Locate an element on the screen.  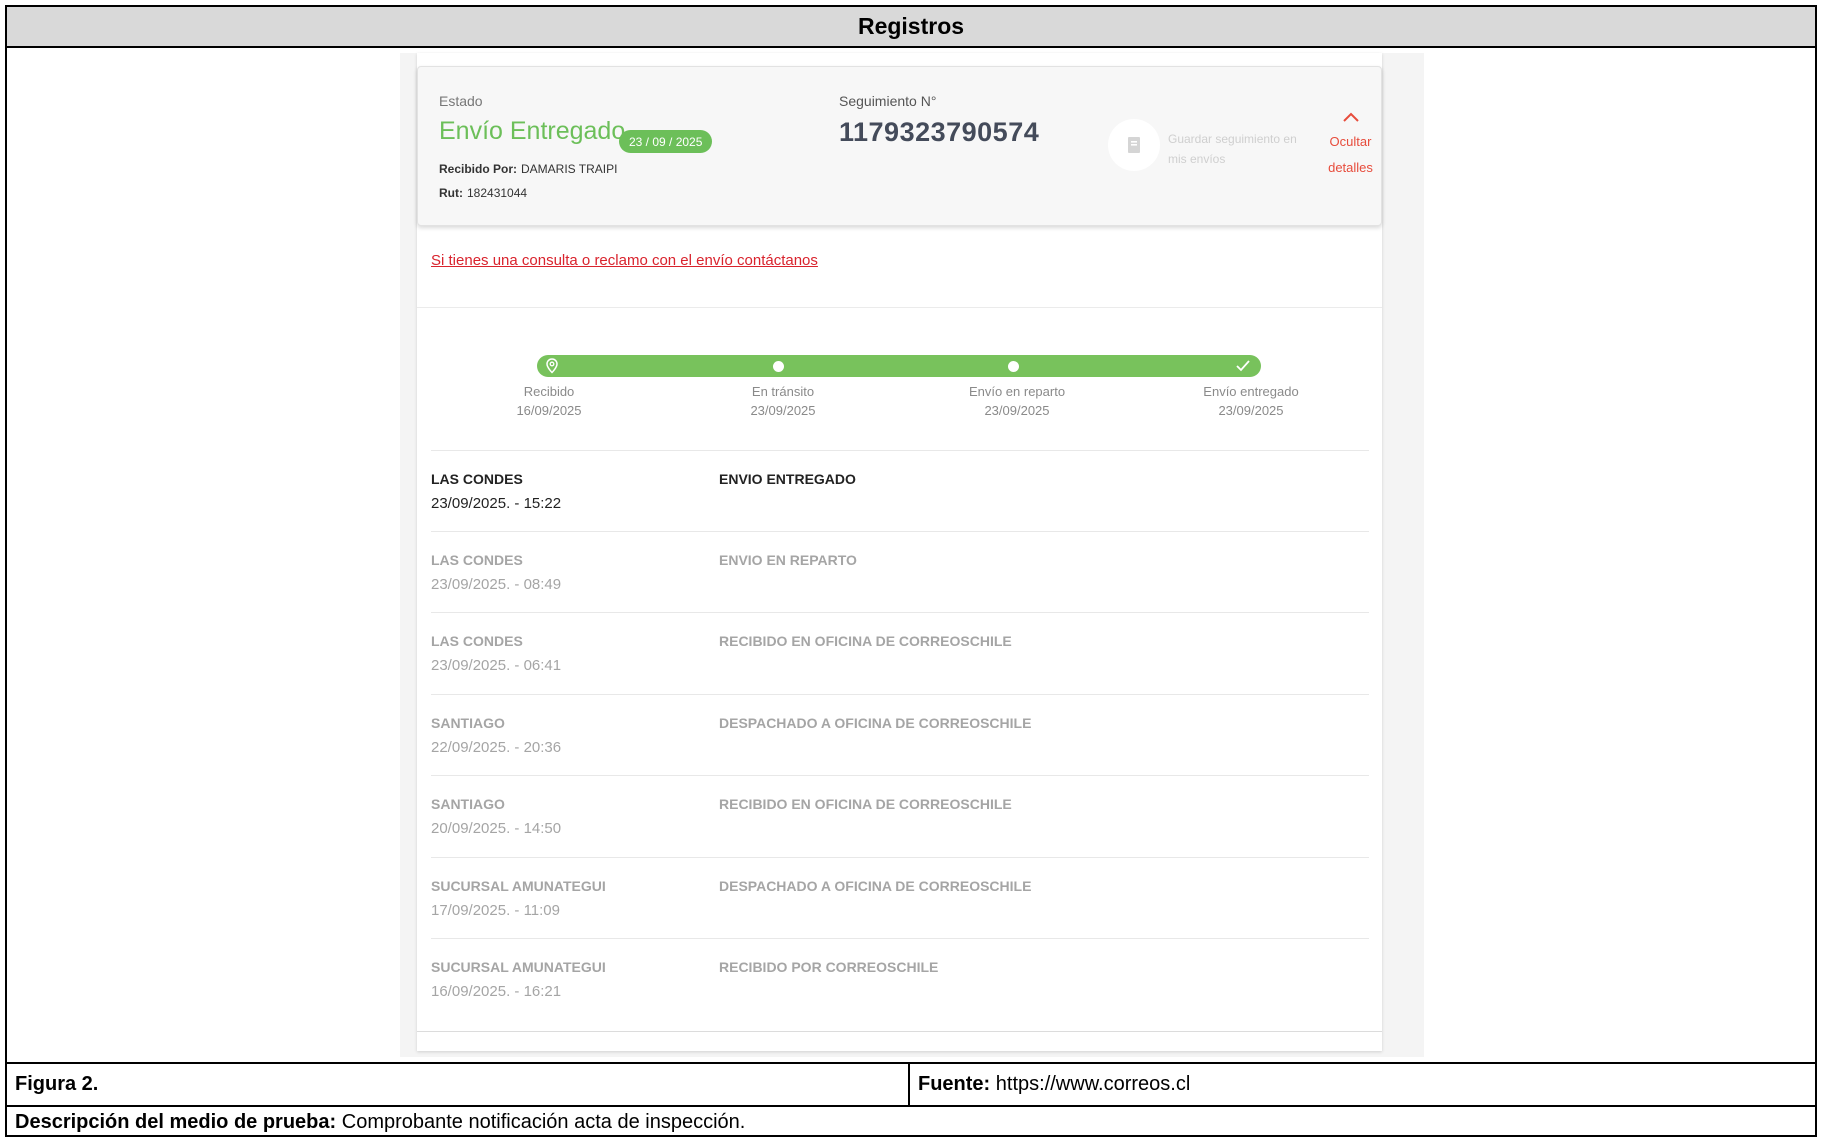
rut-label: Rut: is located at coordinates (451, 193).